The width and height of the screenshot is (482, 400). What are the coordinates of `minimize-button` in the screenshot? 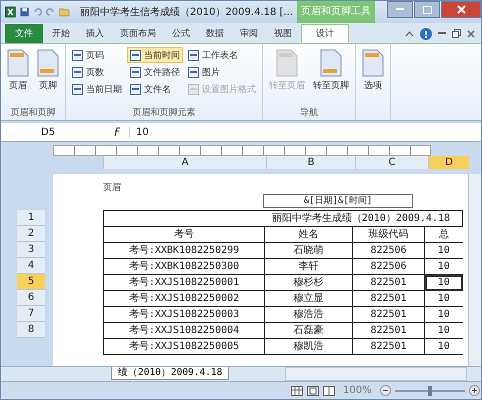 It's located at (400, 9).